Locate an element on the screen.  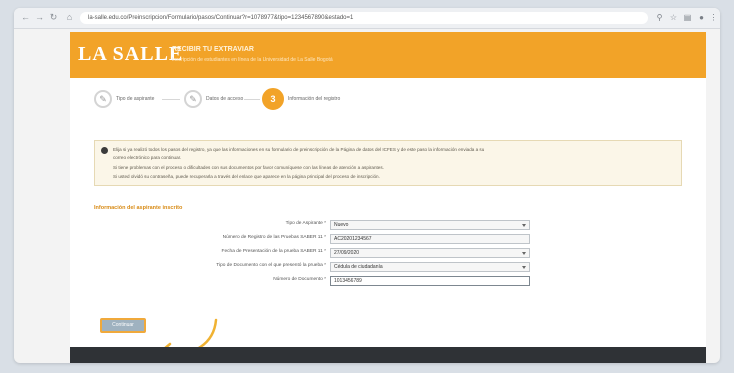
home-icon: ⌂ is located at coordinates (69, 17).